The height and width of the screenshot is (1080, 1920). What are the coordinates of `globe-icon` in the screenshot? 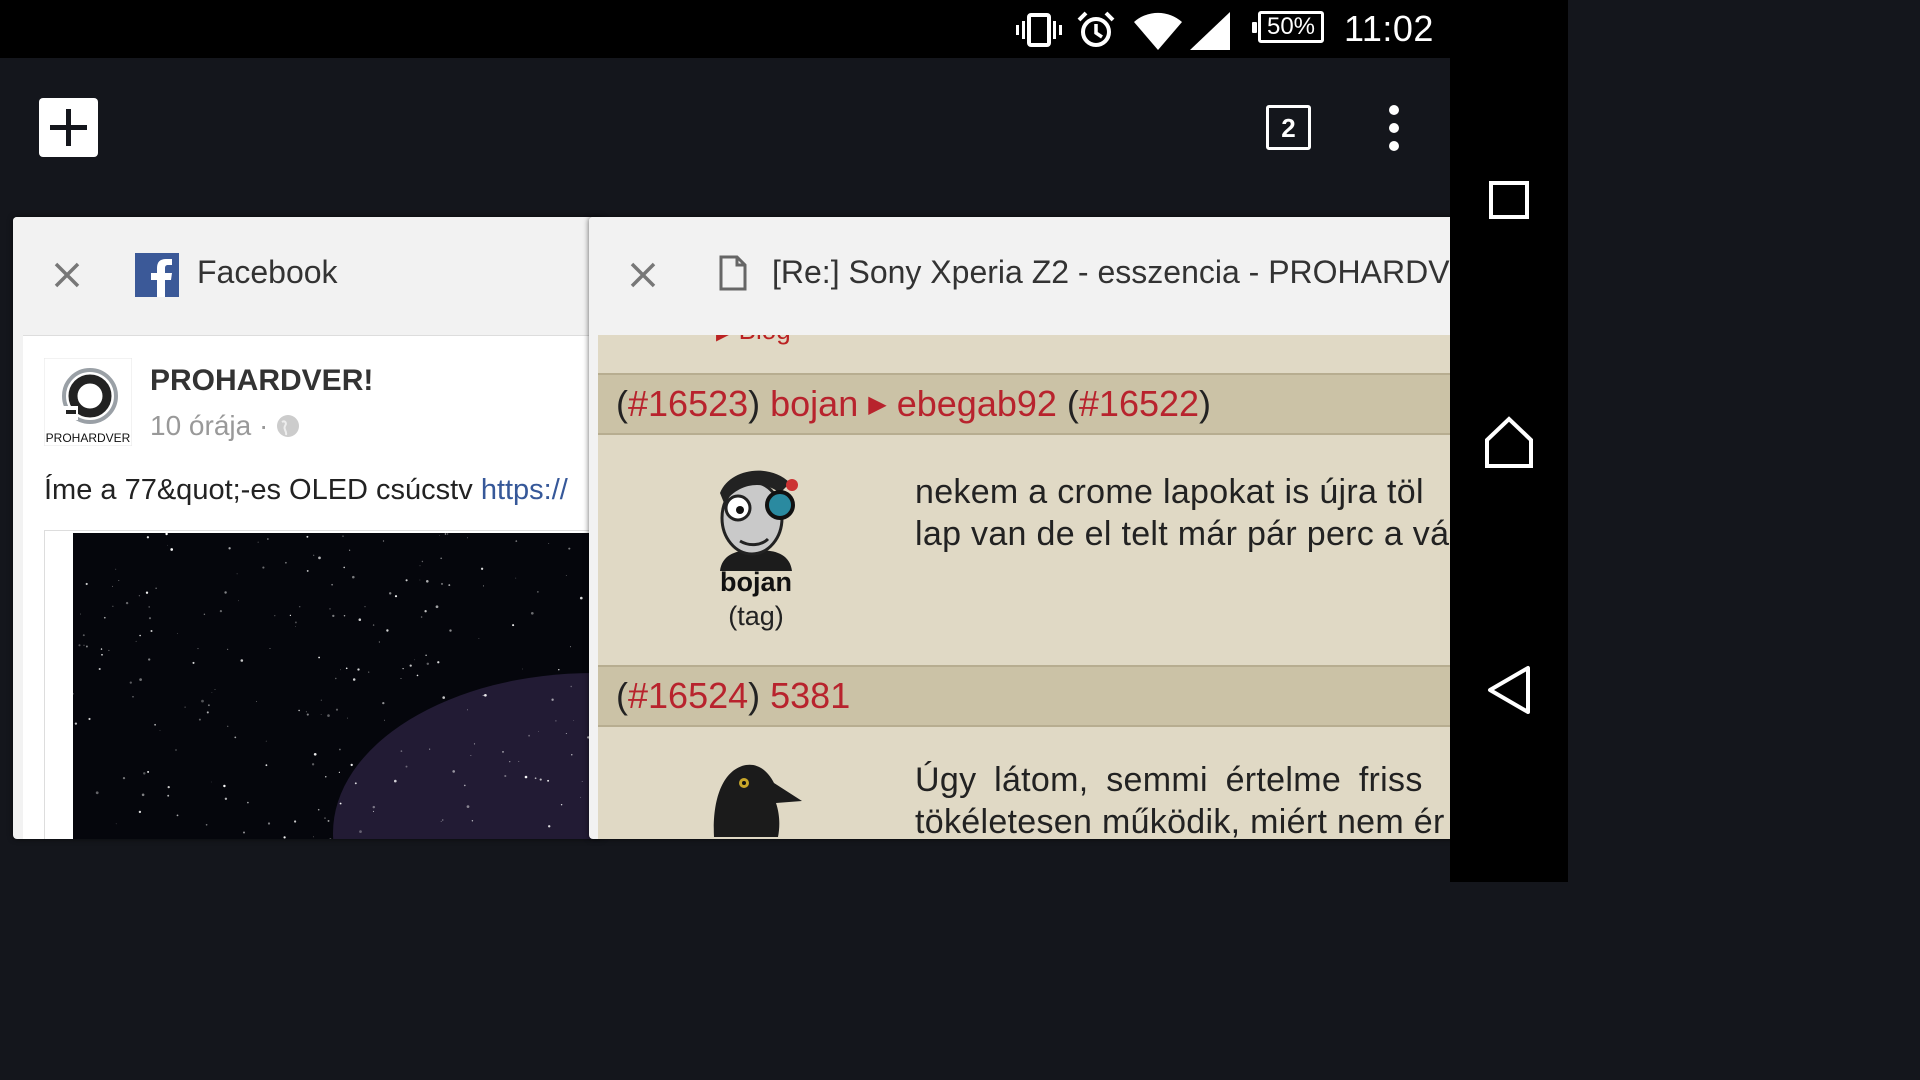 It's located at (288, 426).